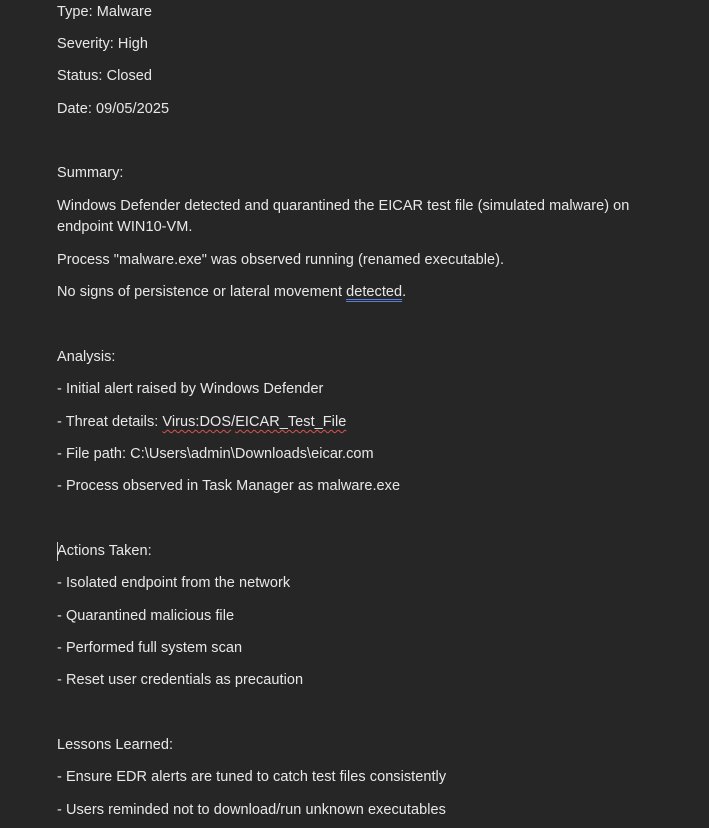 Image resolution: width=709 pixels, height=828 pixels. What do you see at coordinates (90, 173) in the screenshot?
I see `summary-heading: Summary:` at bounding box center [90, 173].